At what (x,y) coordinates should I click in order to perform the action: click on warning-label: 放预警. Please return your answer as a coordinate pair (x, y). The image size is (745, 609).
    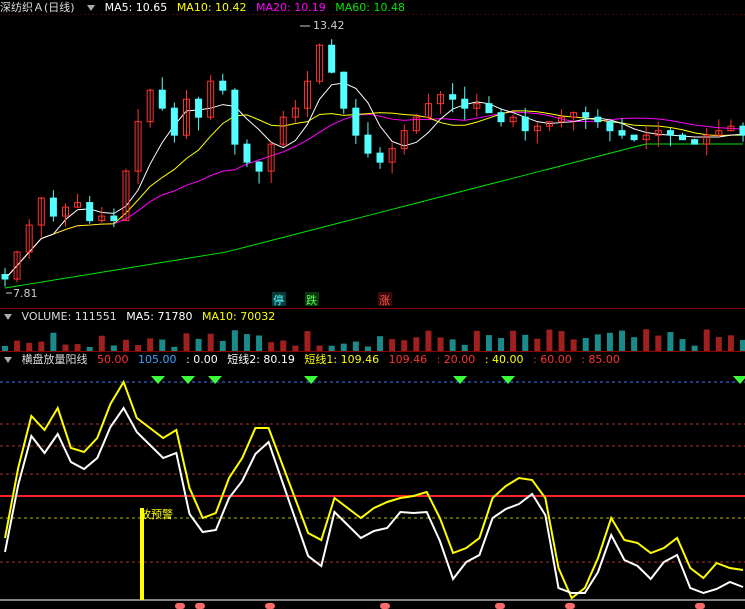
    Looking at the image, I should click on (156, 514).